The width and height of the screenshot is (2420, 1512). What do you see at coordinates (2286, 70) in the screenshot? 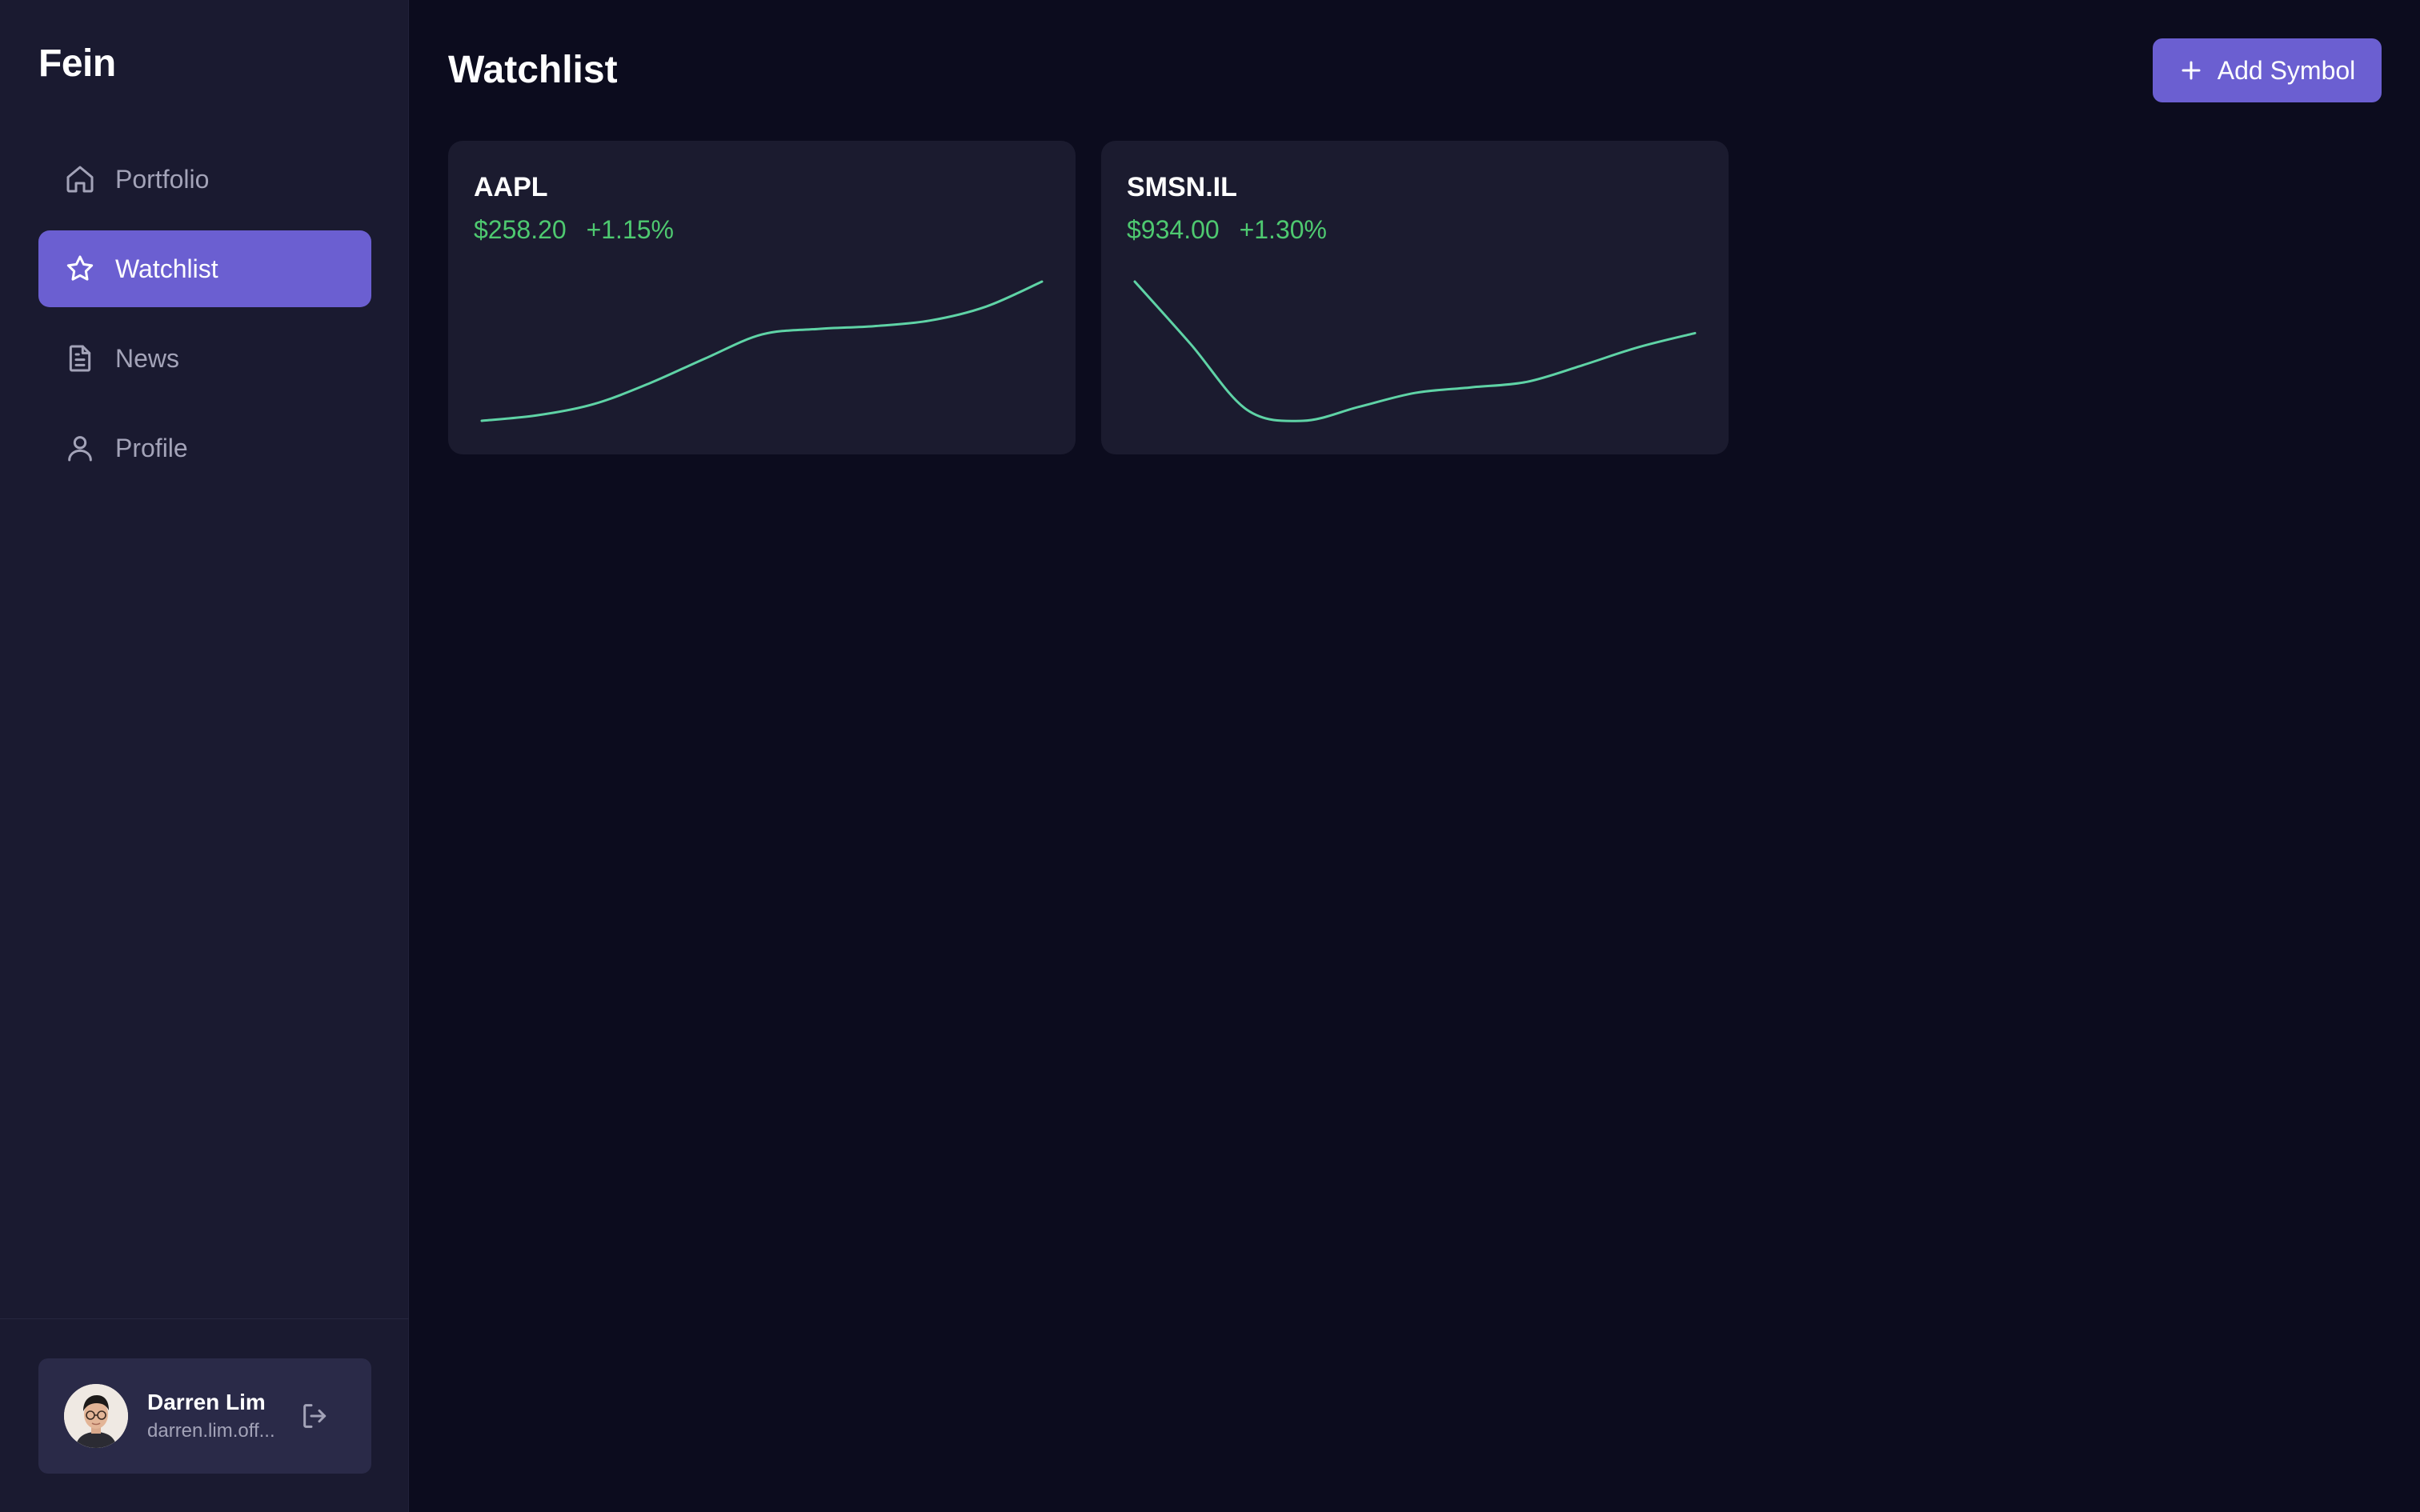
I see `add-symbol-label: Add Symbol` at bounding box center [2286, 70].